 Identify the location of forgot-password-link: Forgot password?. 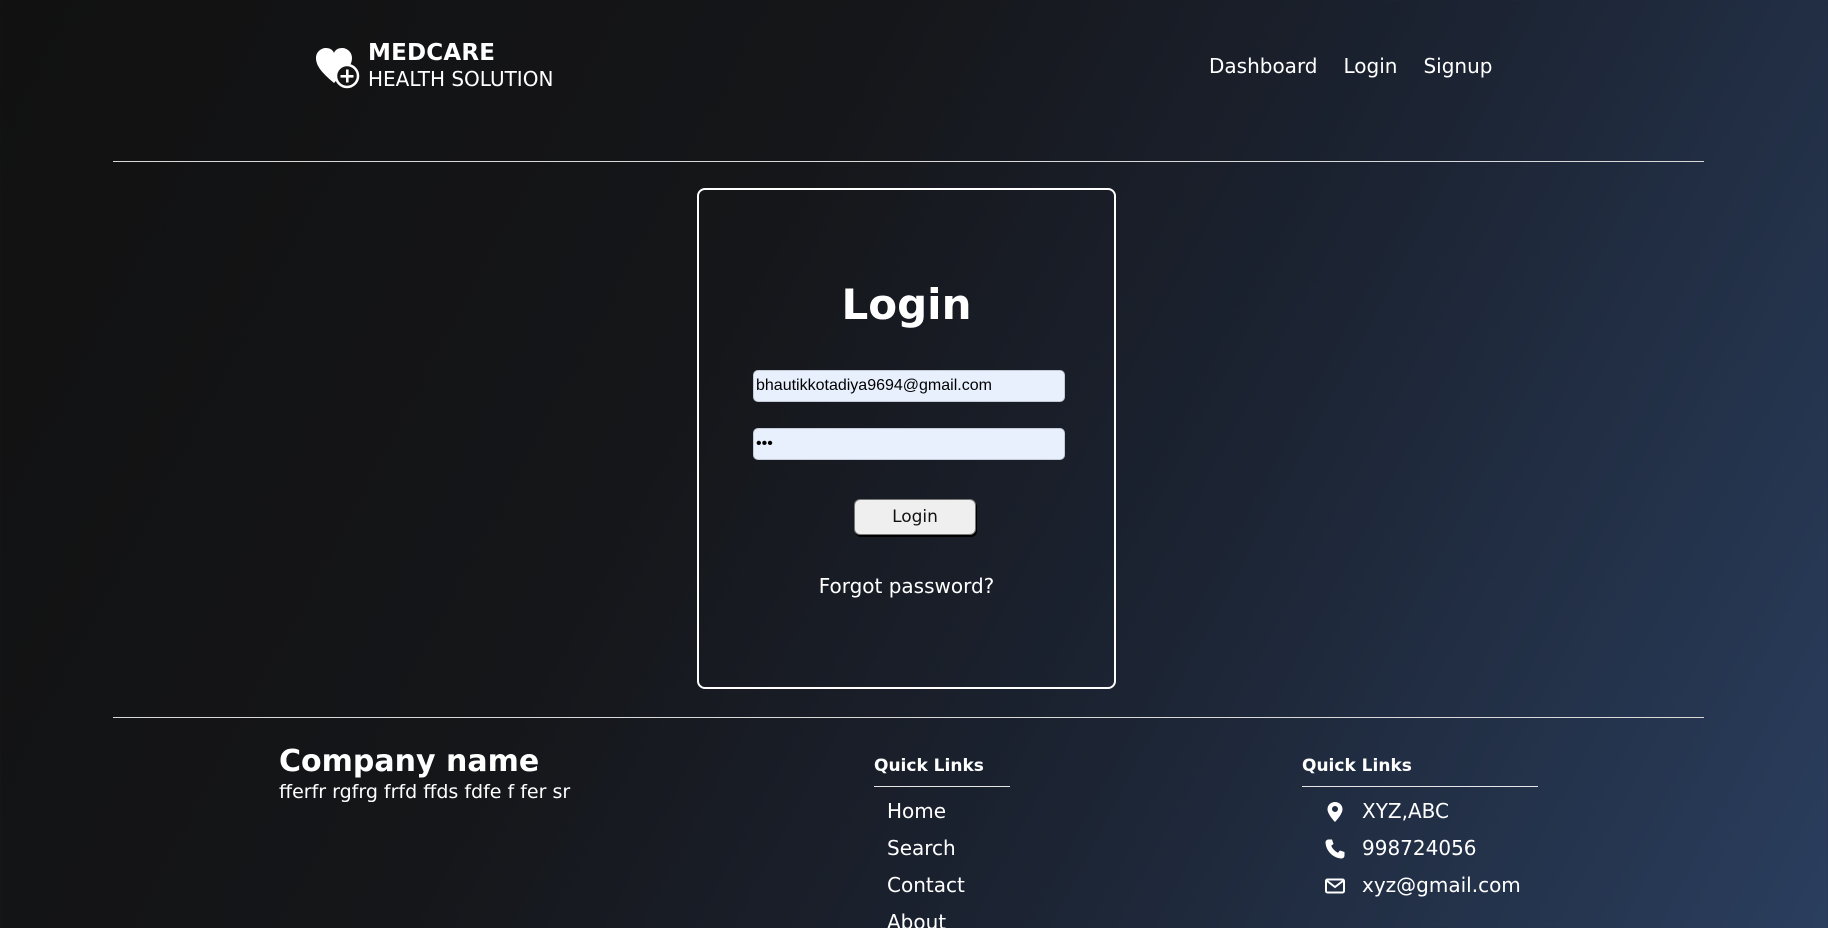
(906, 586).